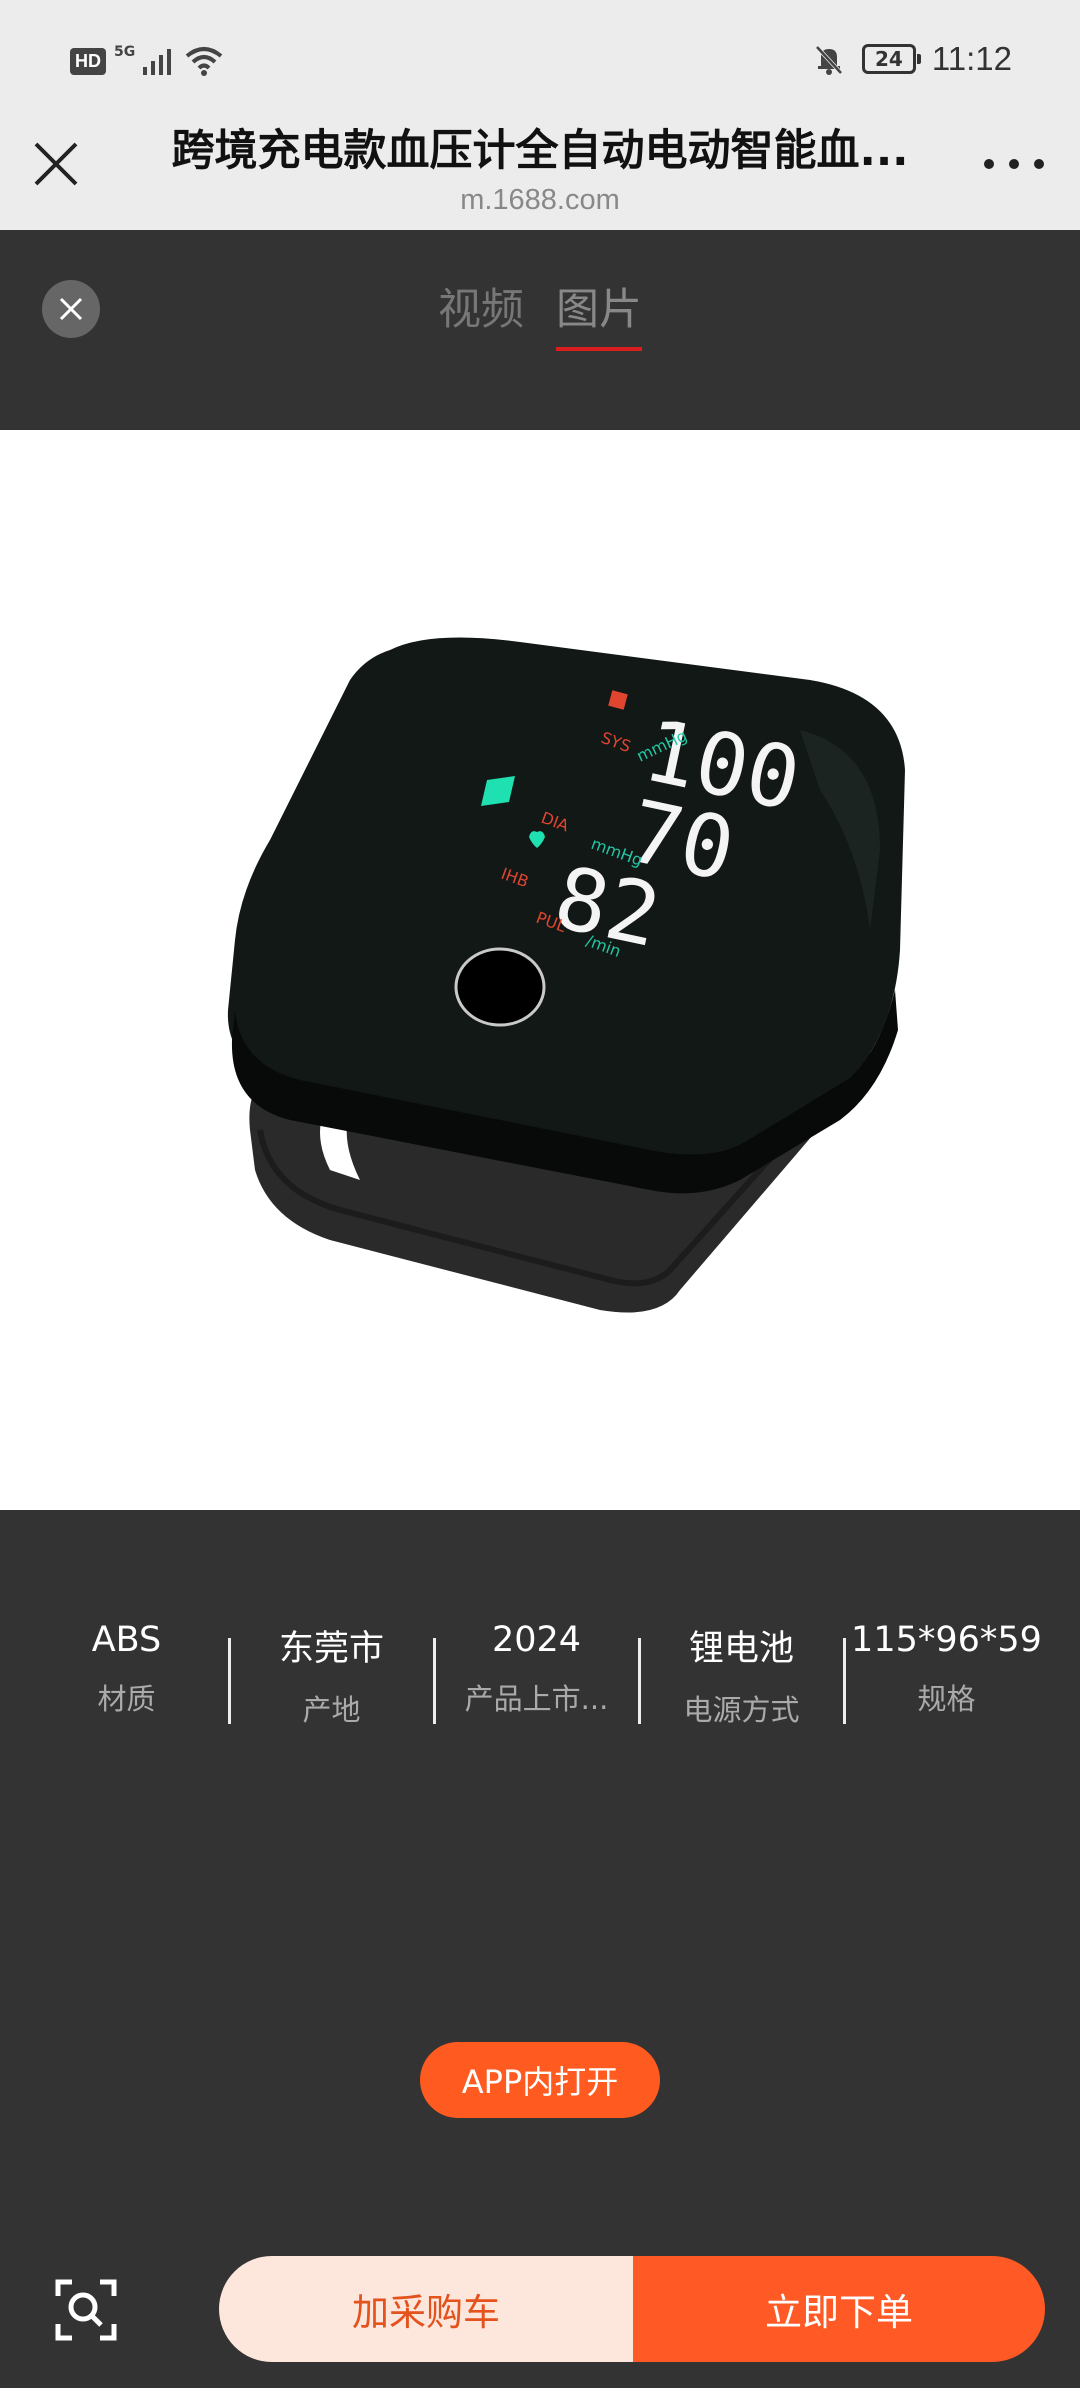 Image resolution: width=1080 pixels, height=2388 pixels. I want to click on add-to-cart-button: 加采购车, so click(426, 2309).